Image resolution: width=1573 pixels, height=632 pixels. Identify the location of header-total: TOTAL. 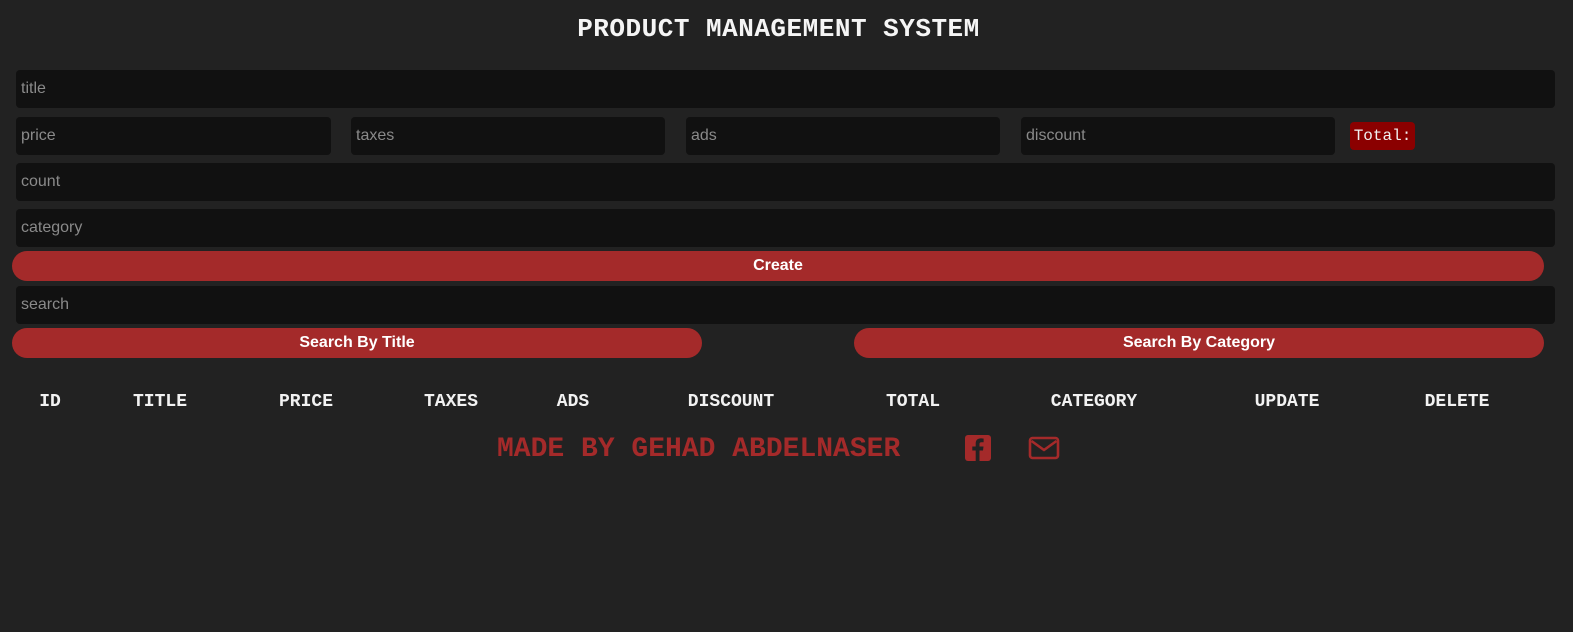
(913, 402).